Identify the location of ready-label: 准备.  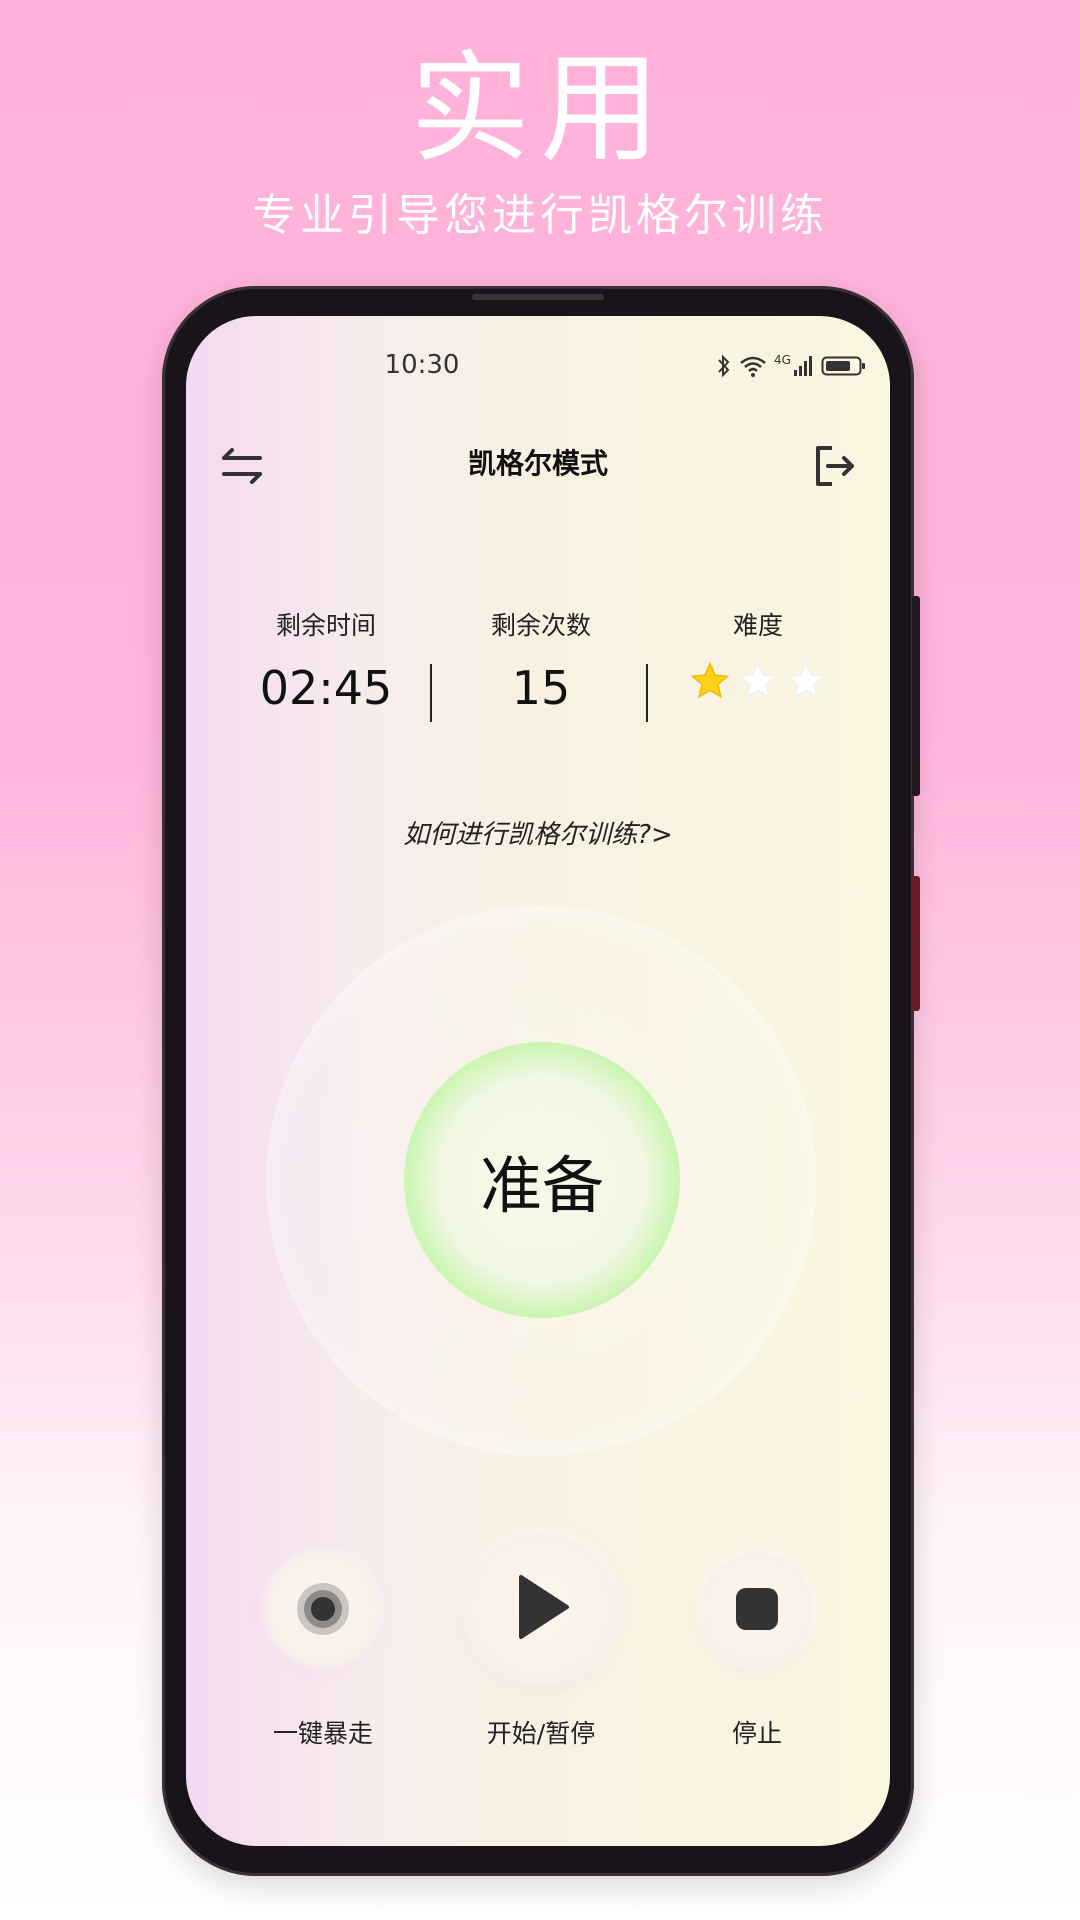
(541, 1185).